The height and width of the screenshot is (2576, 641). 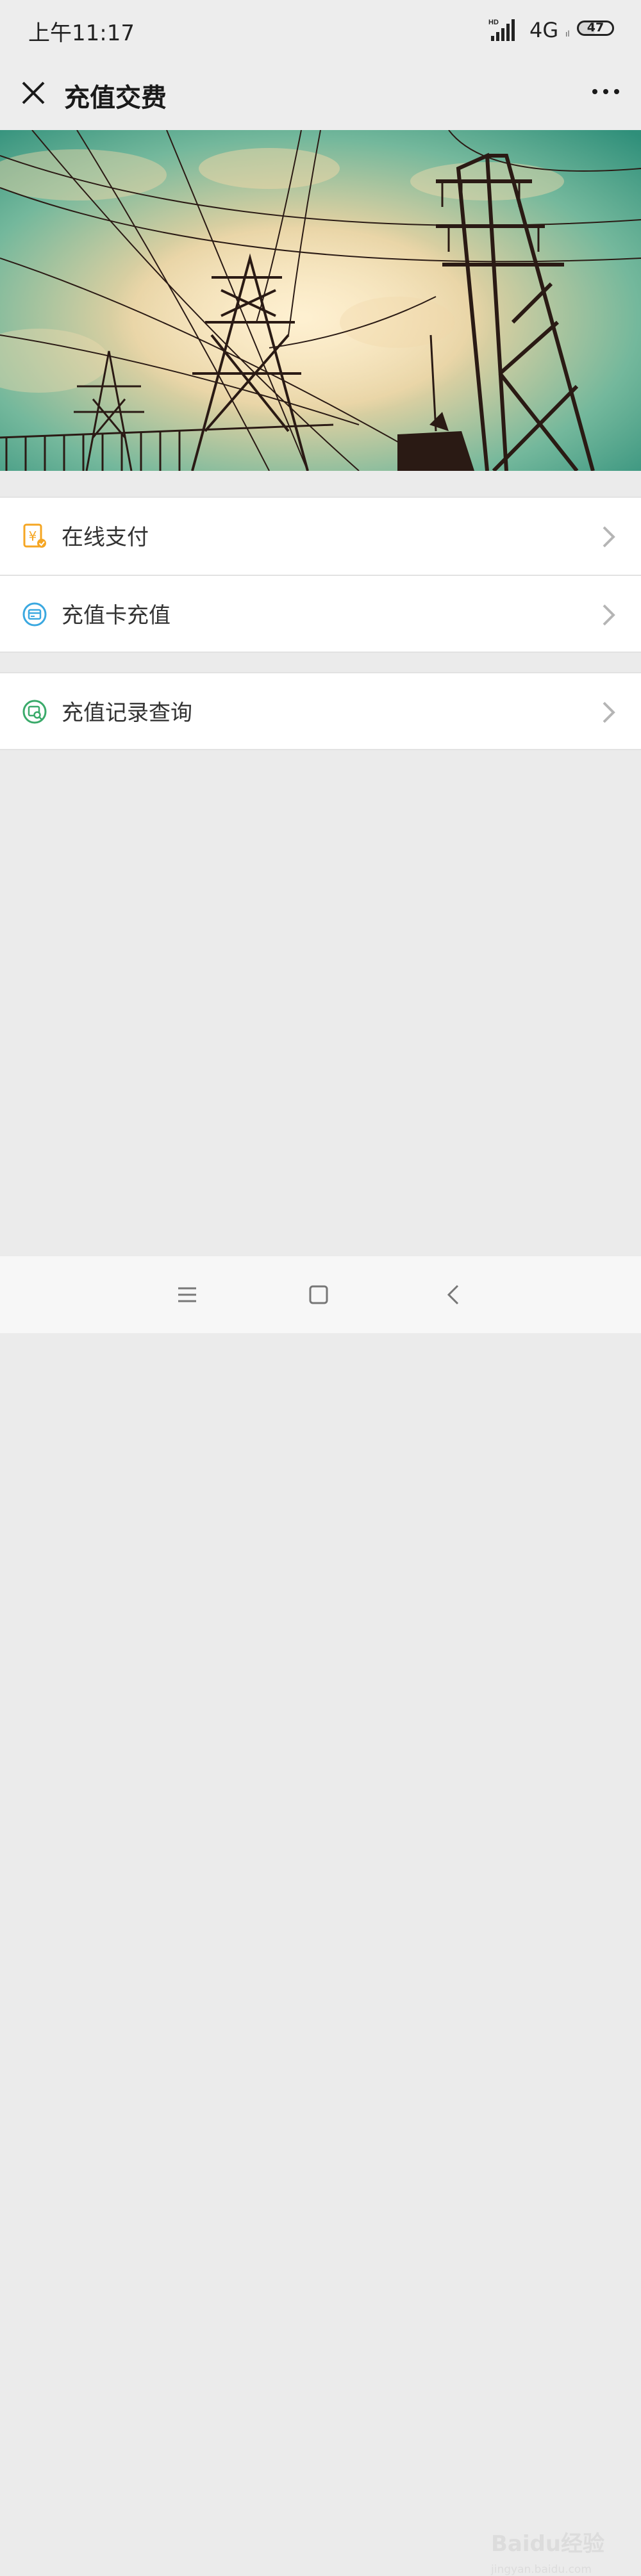 What do you see at coordinates (541, 2569) in the screenshot?
I see `watermark-url: jingyan.baidu.com` at bounding box center [541, 2569].